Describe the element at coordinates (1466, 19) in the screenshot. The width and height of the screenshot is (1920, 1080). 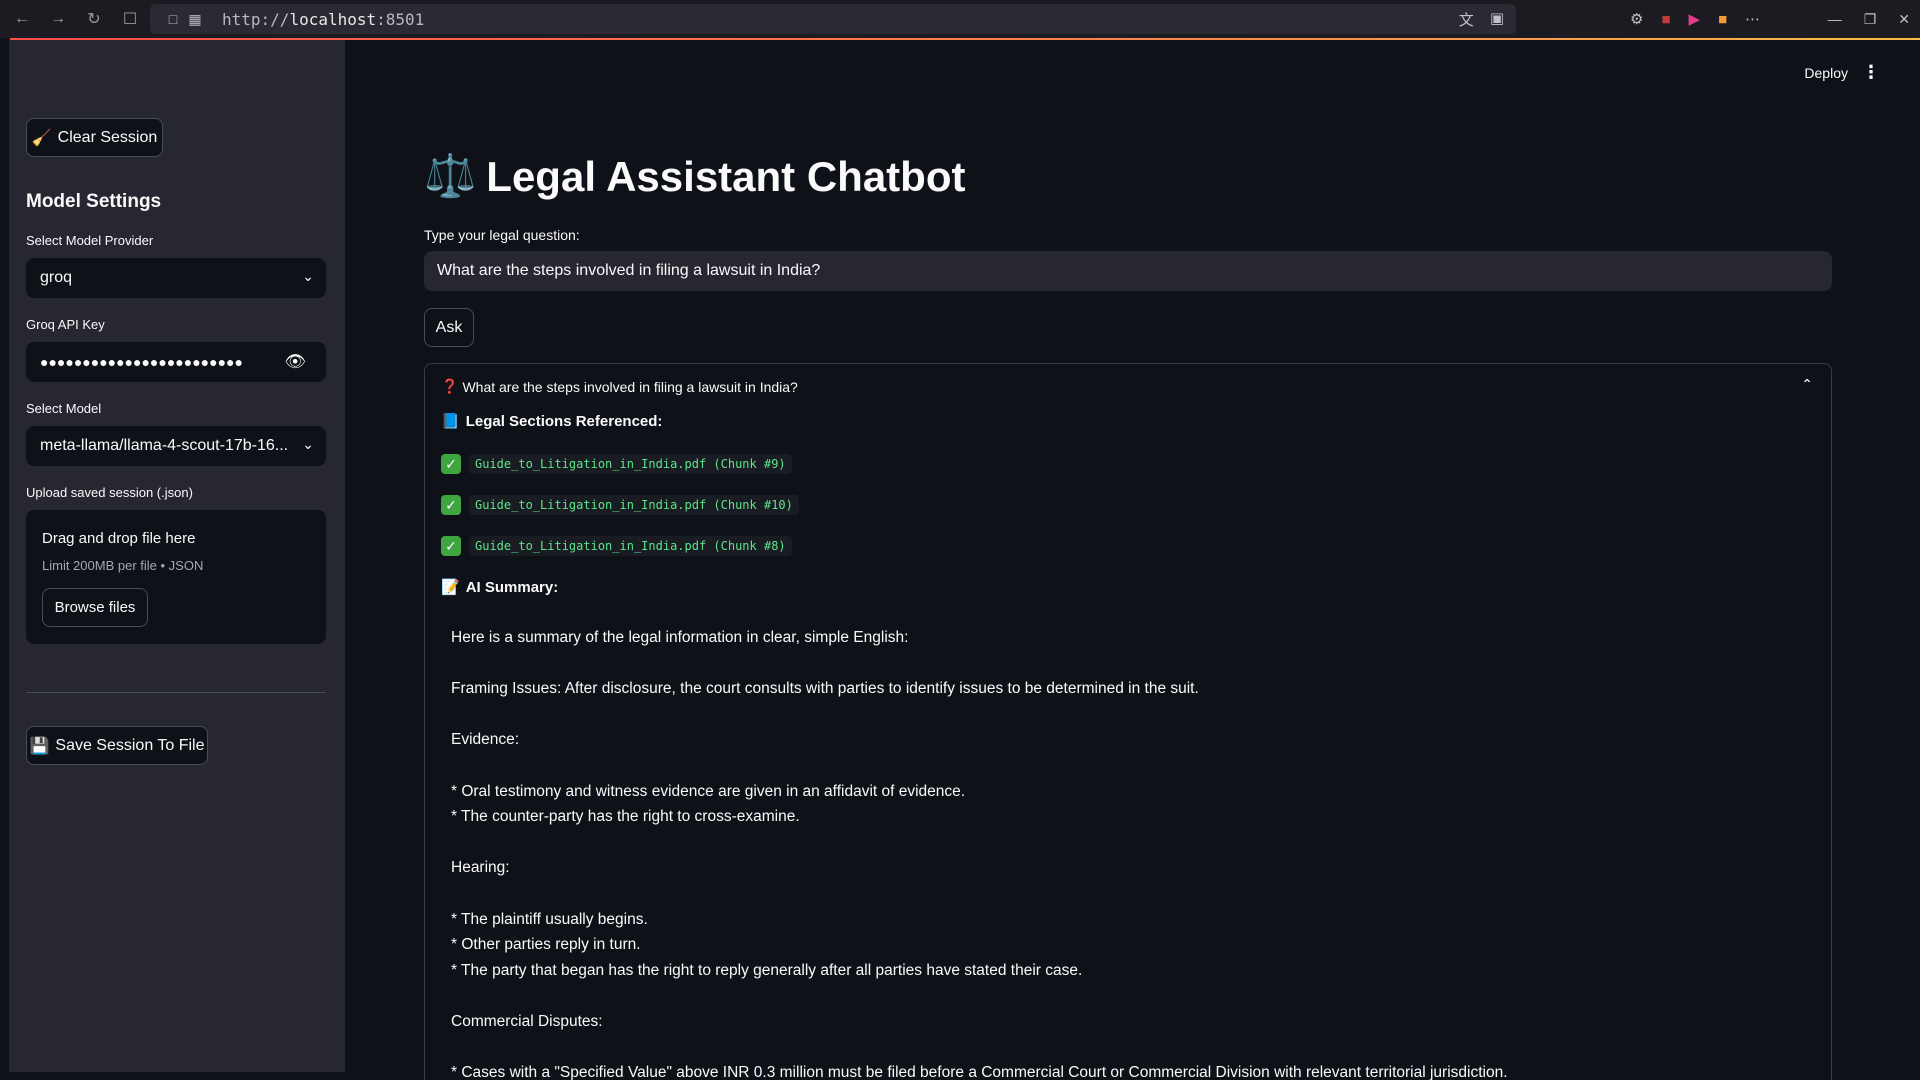
I see `translate-icon: 文` at that location.